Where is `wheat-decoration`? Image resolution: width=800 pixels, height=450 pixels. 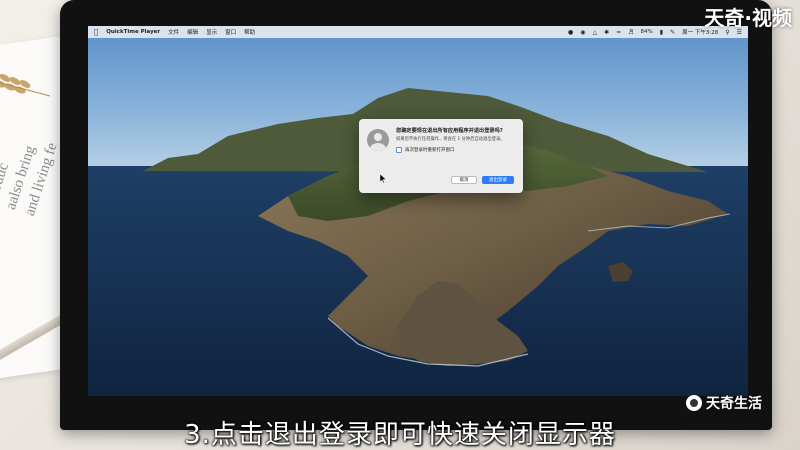 wheat-decoration is located at coordinates (25, 85).